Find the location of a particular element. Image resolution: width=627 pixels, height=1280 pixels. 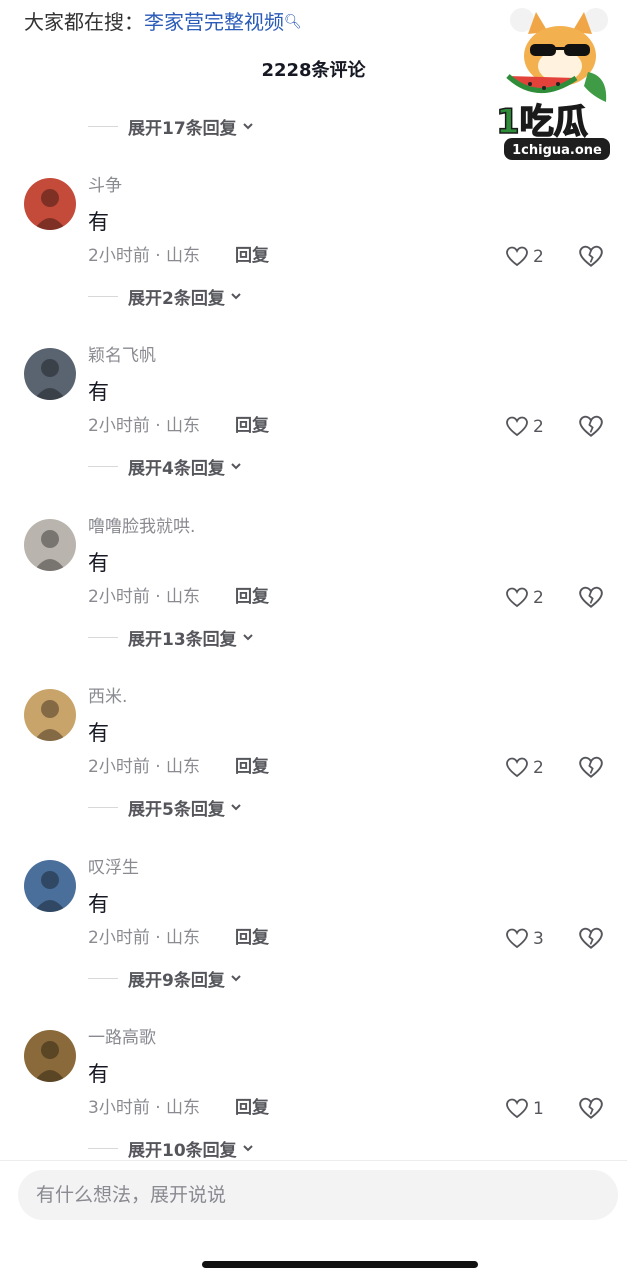

username: 噜噜脸我就哄. is located at coordinates (141, 527).